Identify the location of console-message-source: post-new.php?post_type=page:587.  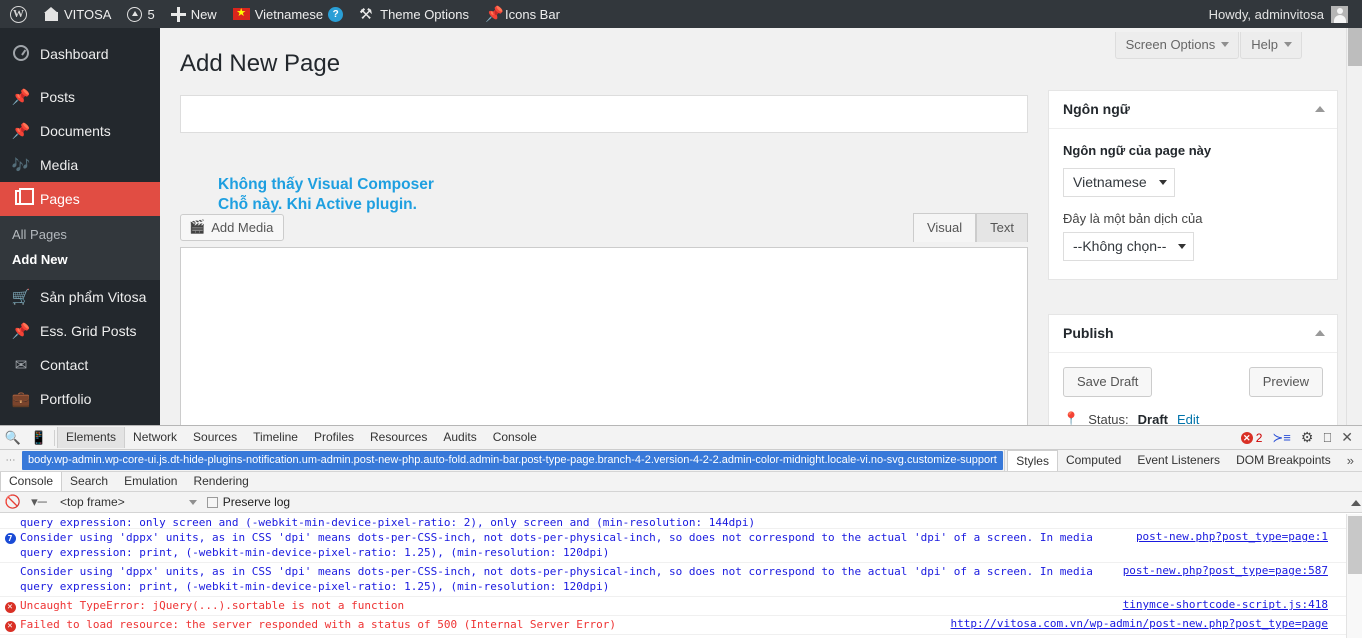
(1225, 570).